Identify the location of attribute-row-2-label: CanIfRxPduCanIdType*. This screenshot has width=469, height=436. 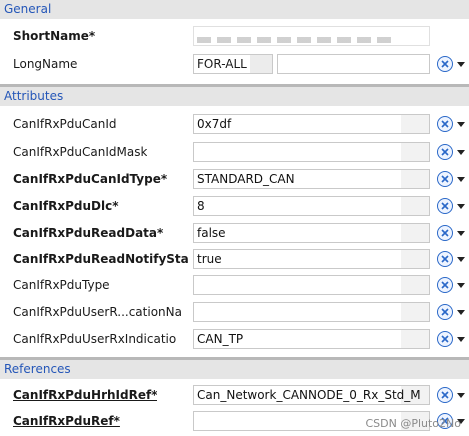
(90, 179).